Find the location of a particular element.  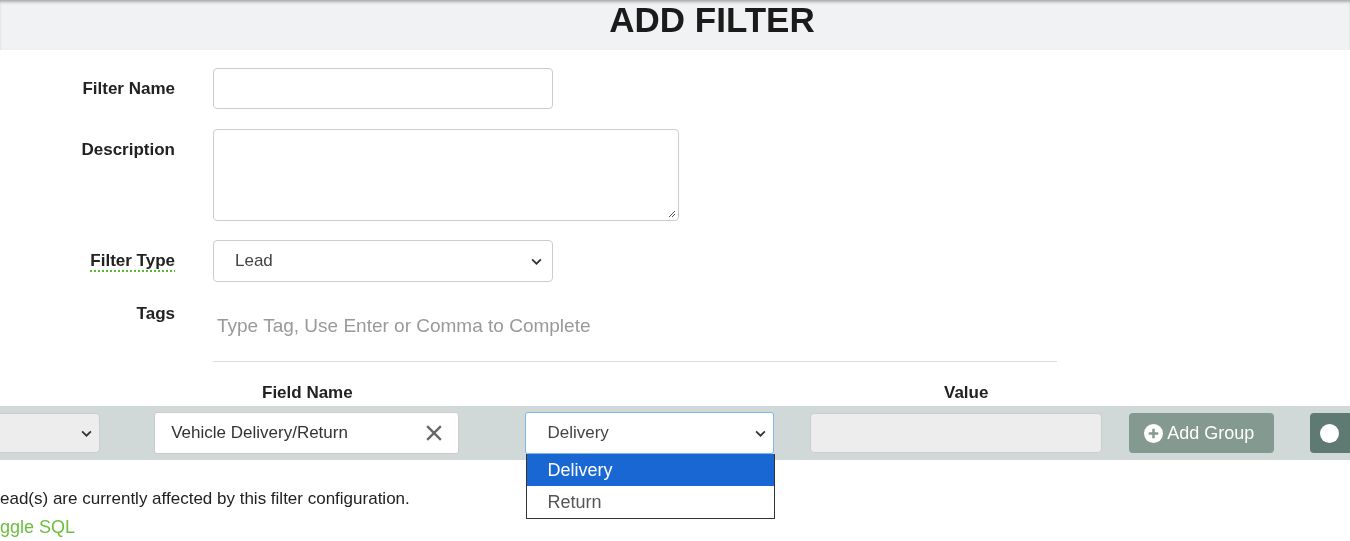

field-label: Filter Type is located at coordinates (132, 261).